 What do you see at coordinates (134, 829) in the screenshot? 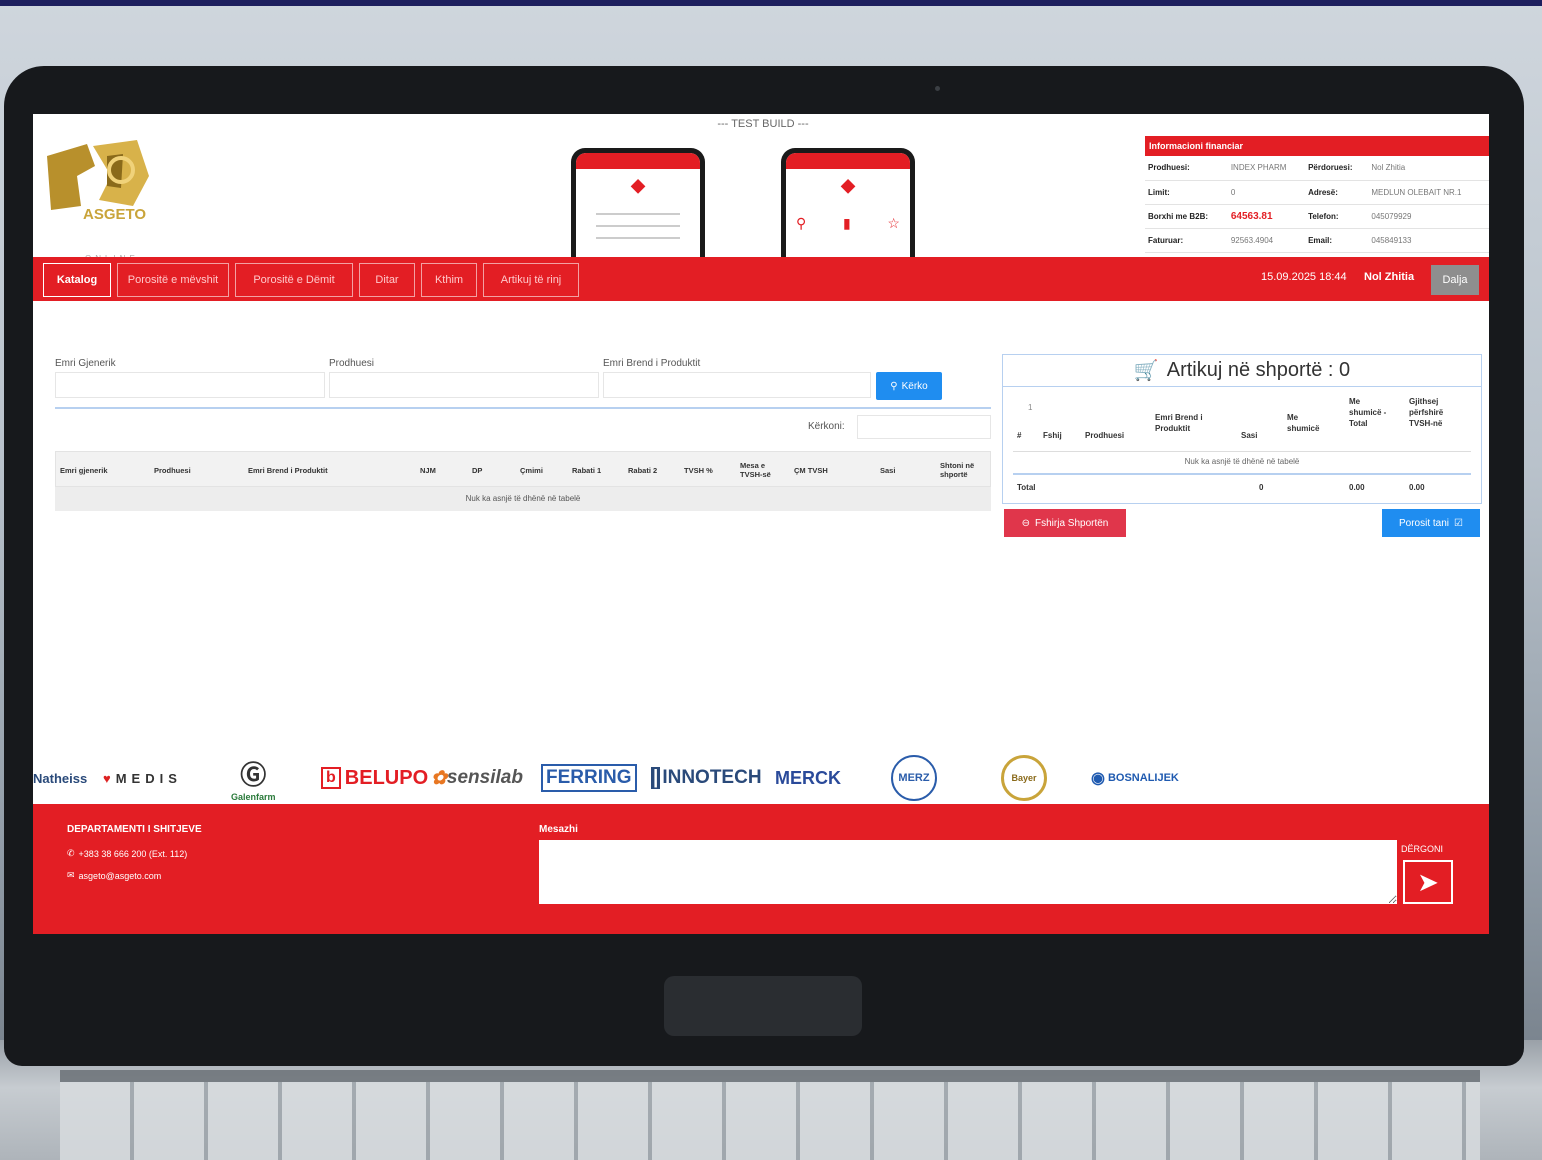
I see `sales-dept-title: DEPARTAMENTI I SHITJEVE` at bounding box center [134, 829].